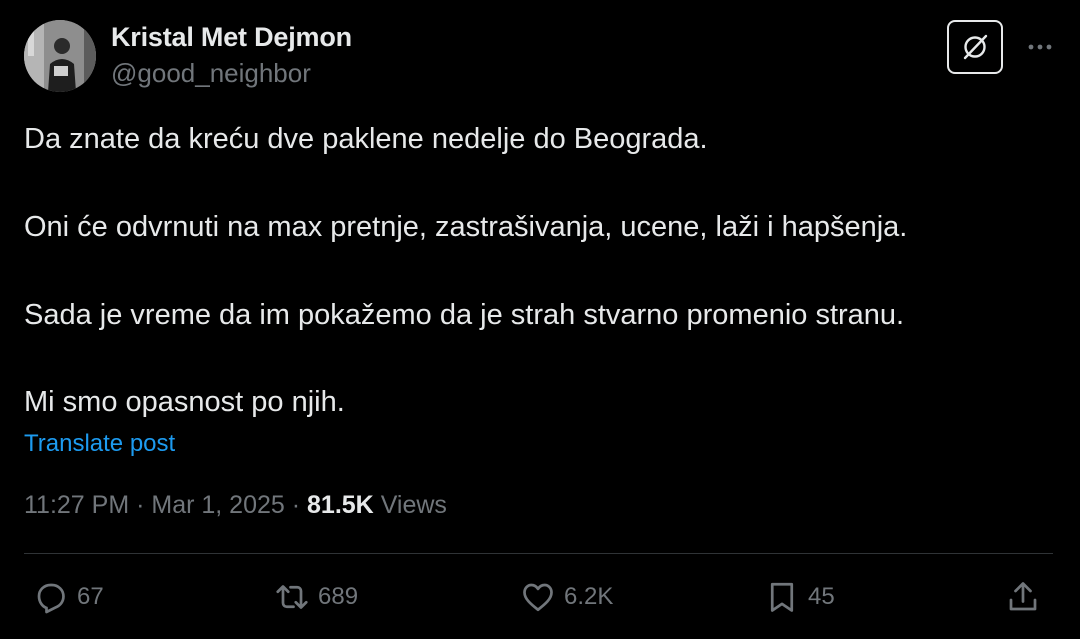 The width and height of the screenshot is (1080, 639). What do you see at coordinates (51, 598) in the screenshot?
I see `reply-icon` at bounding box center [51, 598].